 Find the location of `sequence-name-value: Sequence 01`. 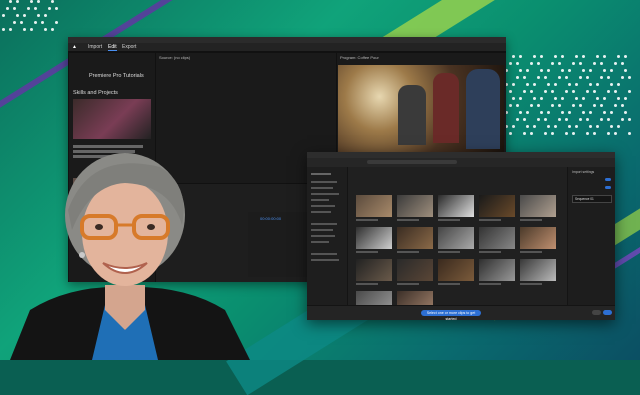

sequence-name-value: Sequence 01 is located at coordinates (584, 199).